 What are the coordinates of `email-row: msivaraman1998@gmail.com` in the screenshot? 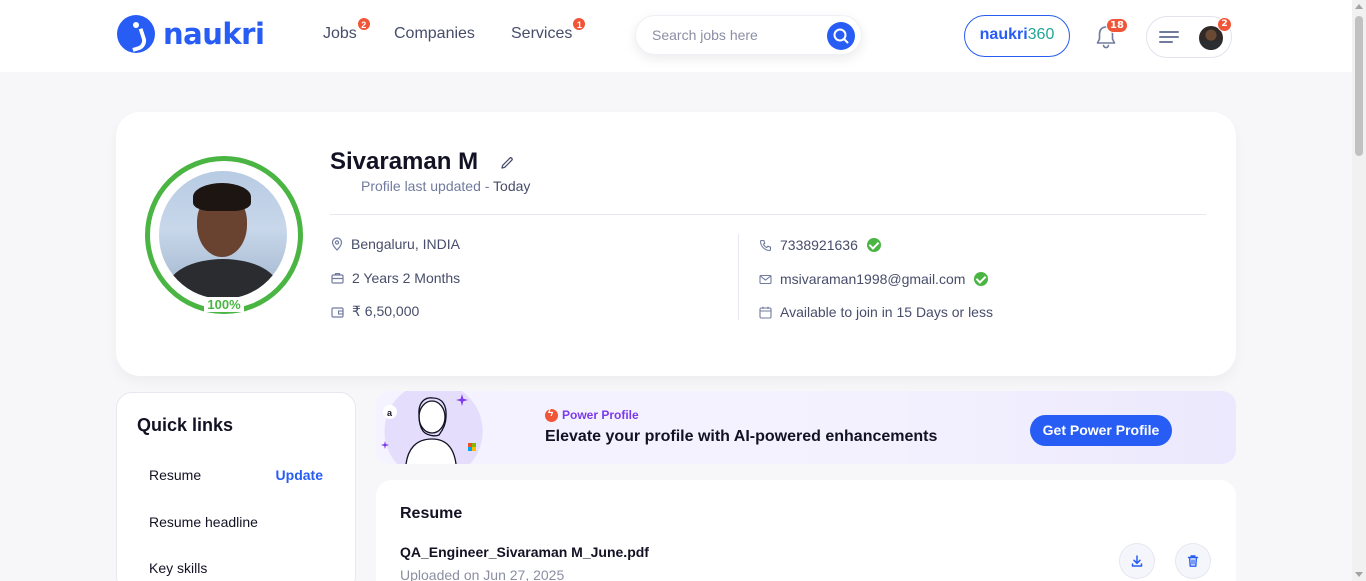 It's located at (874, 279).